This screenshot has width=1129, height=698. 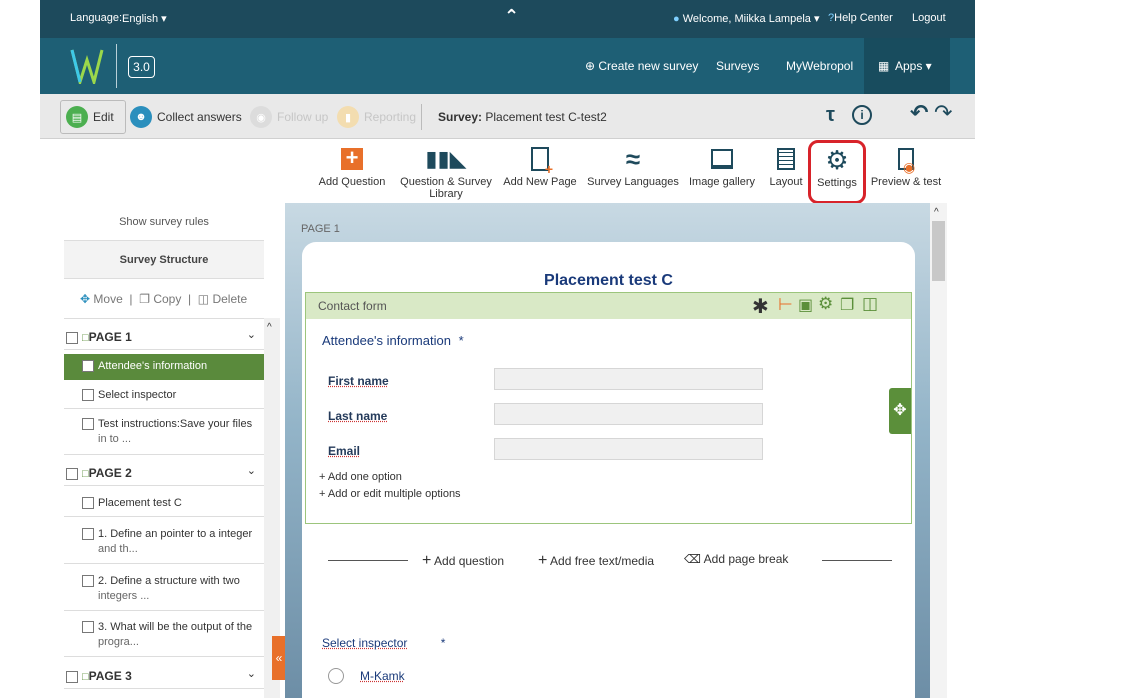 I want to click on add-page-break-link: ⌫ Add page break, so click(x=736, y=559).